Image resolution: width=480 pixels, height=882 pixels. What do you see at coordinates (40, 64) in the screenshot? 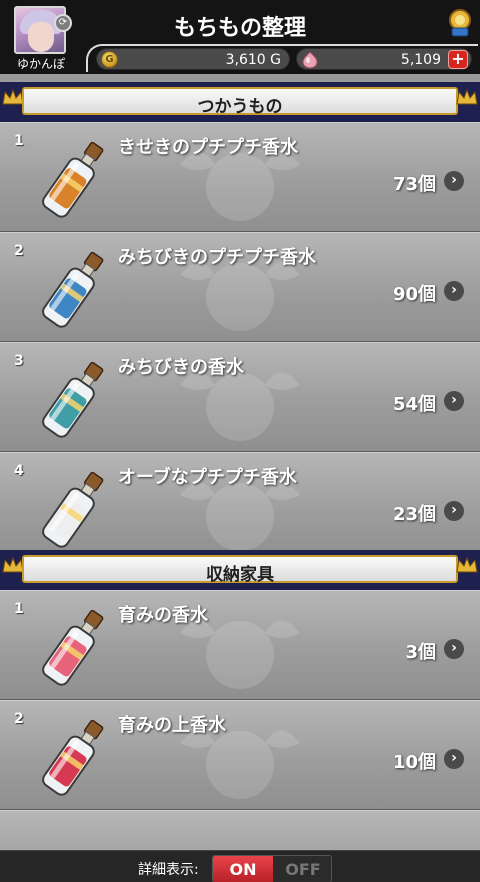
I see `player-name: ゆかんぽ` at bounding box center [40, 64].